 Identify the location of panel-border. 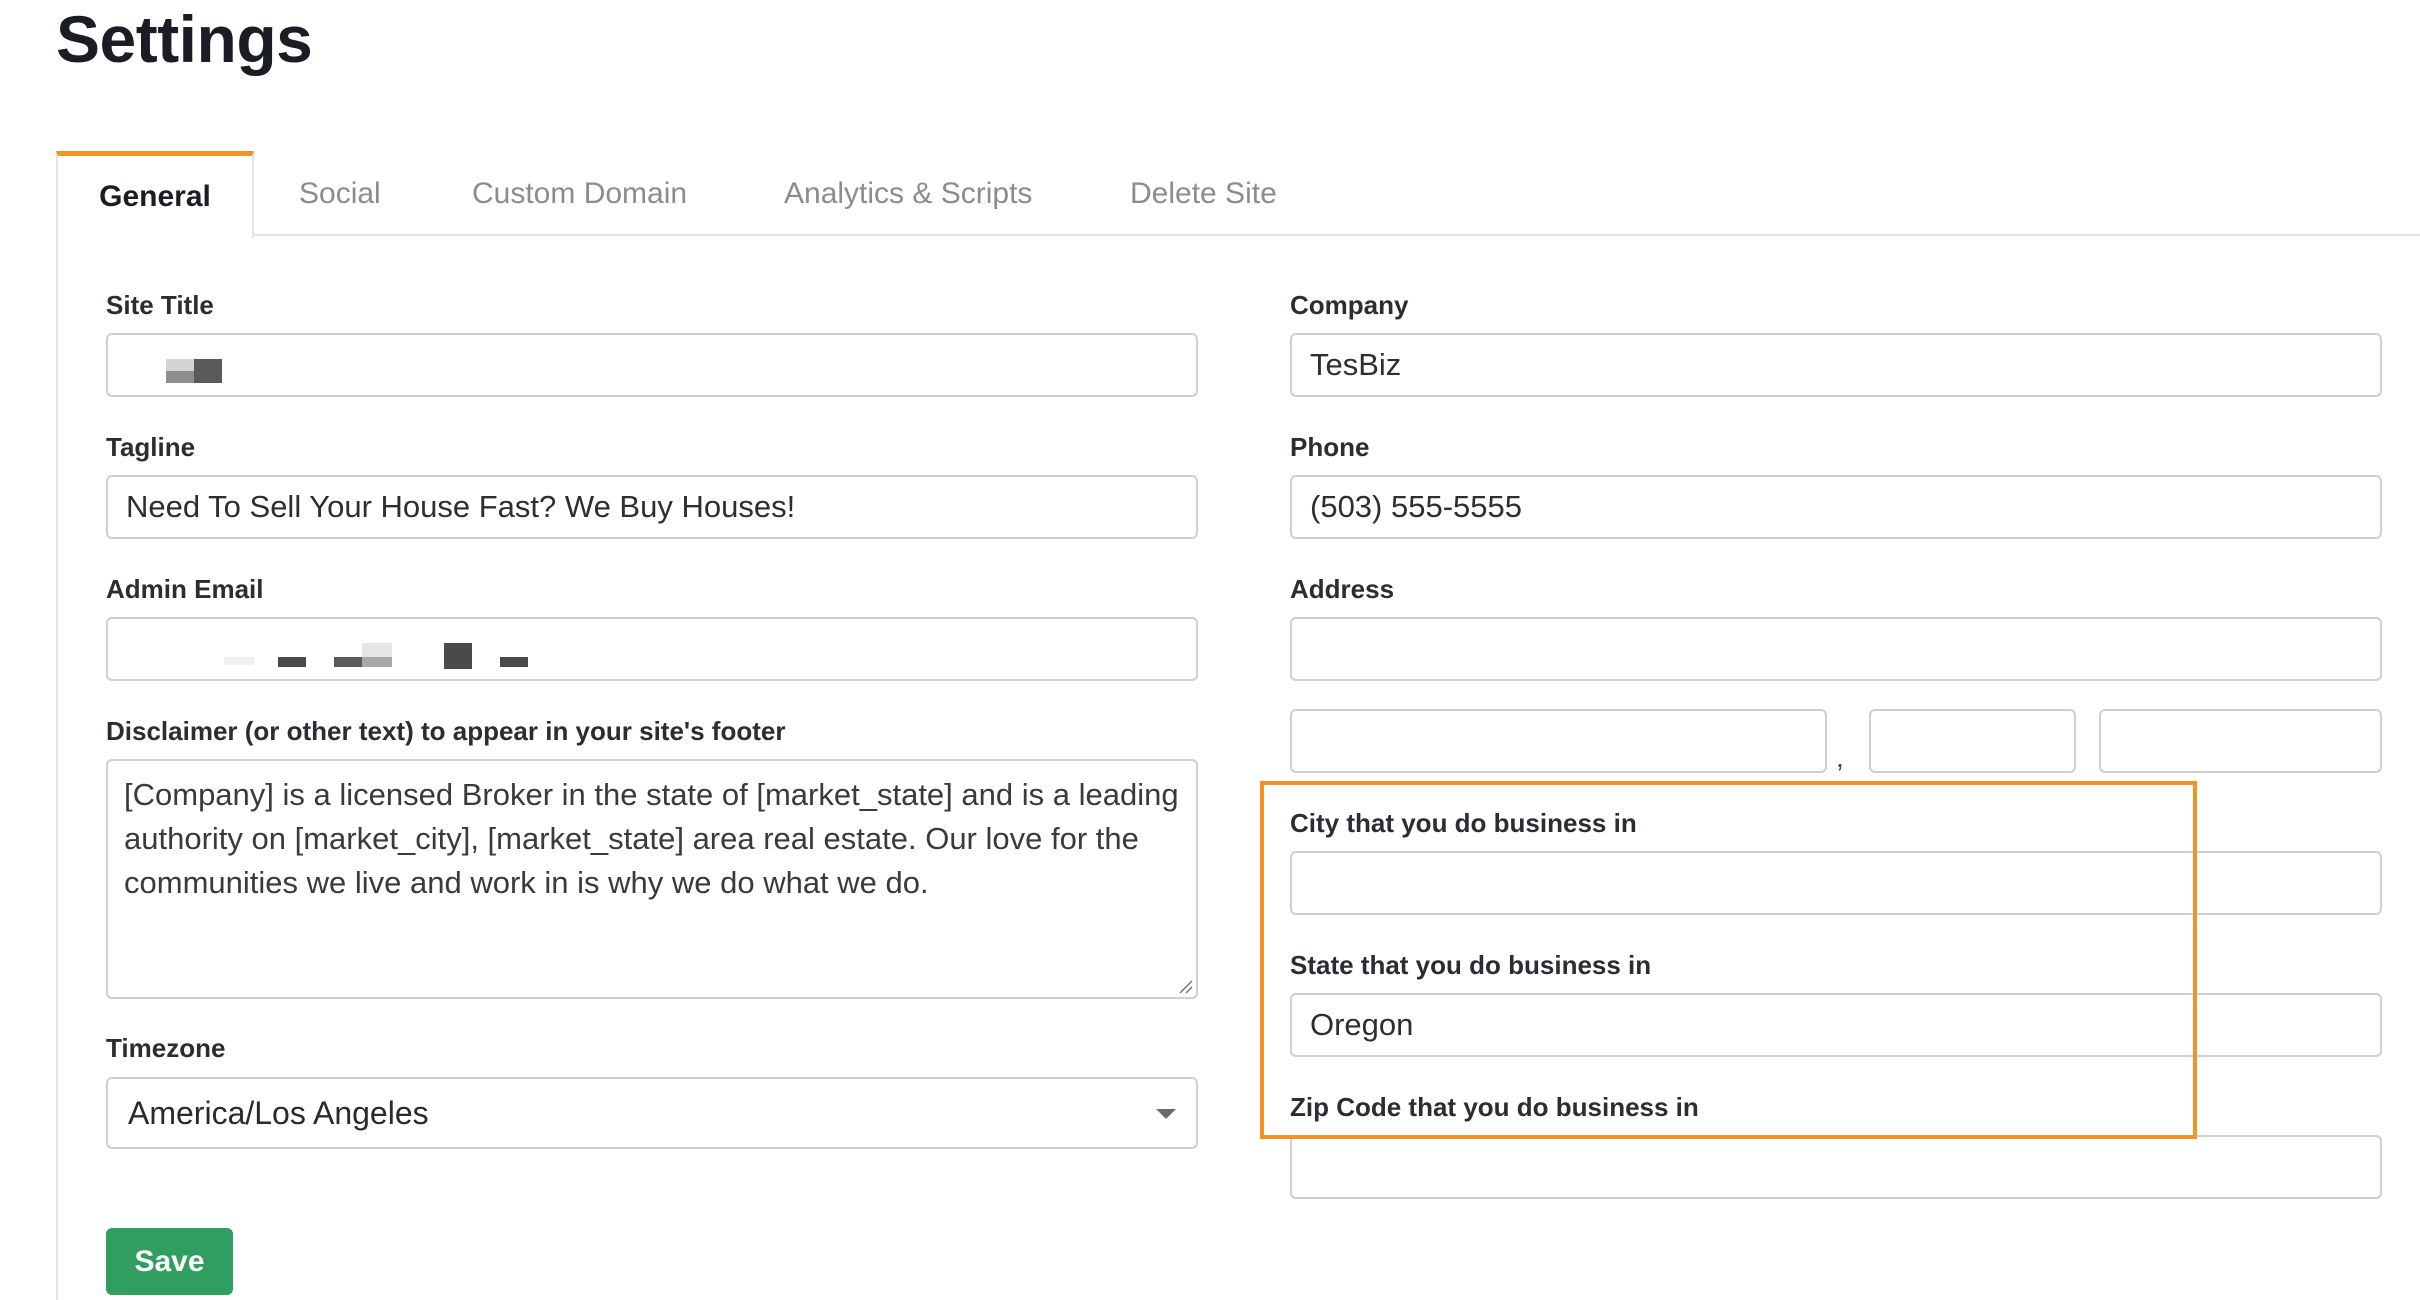
(57, 768).